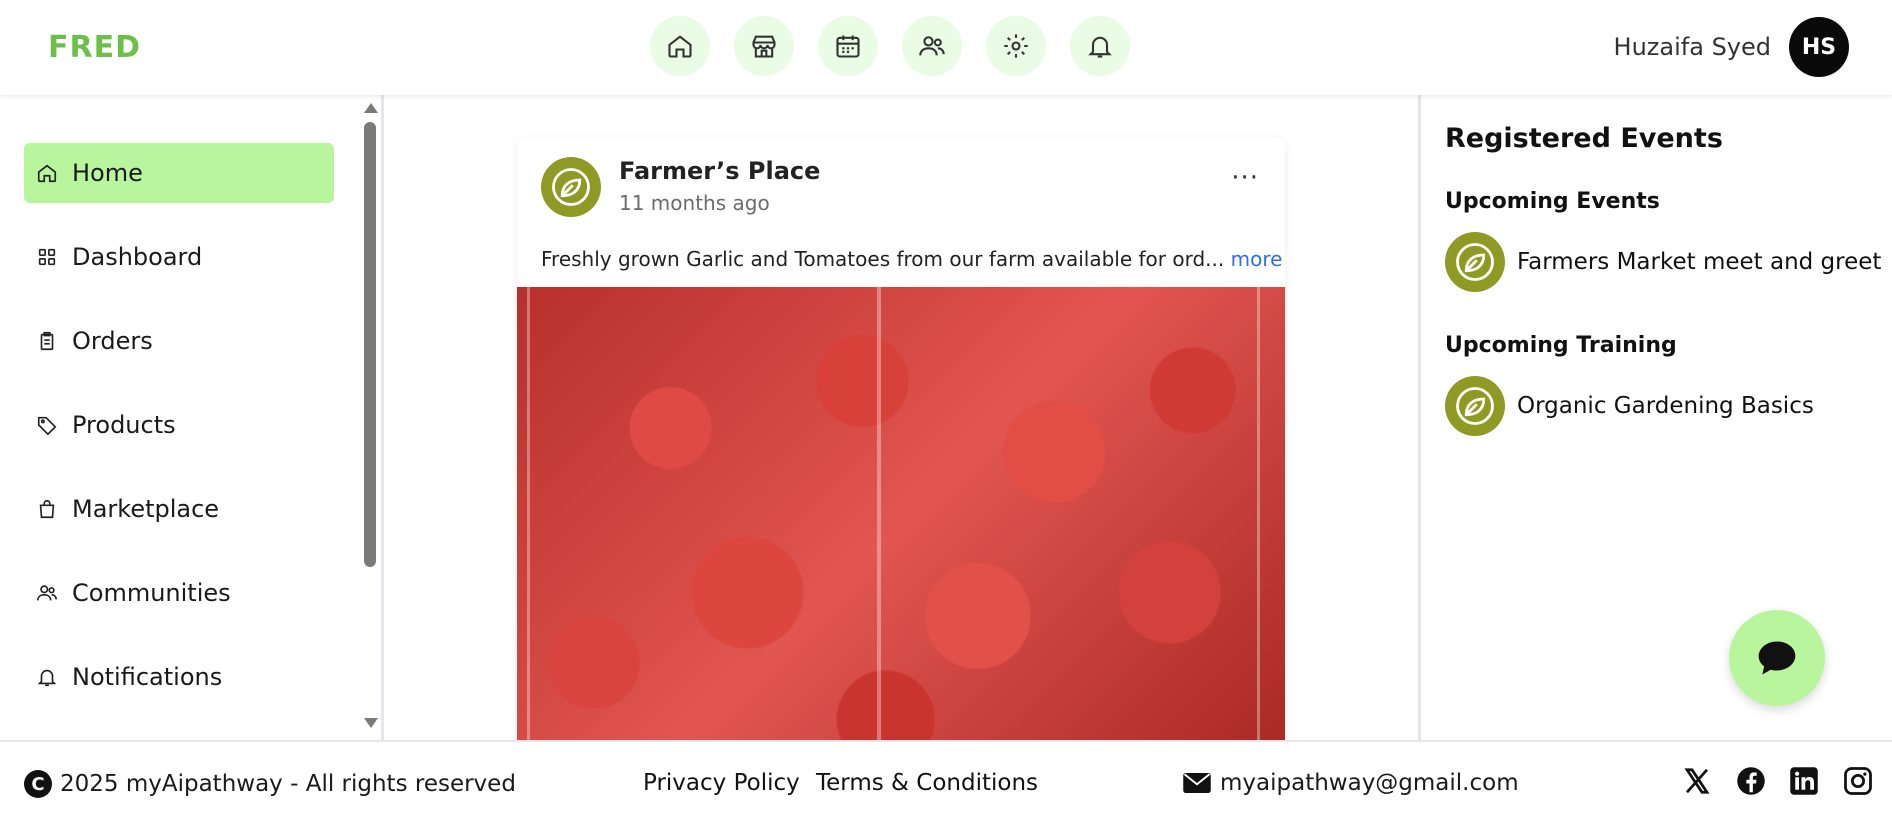 The height and width of the screenshot is (824, 1892). What do you see at coordinates (151, 593) in the screenshot?
I see `sidebar-item-label: Communities` at bounding box center [151, 593].